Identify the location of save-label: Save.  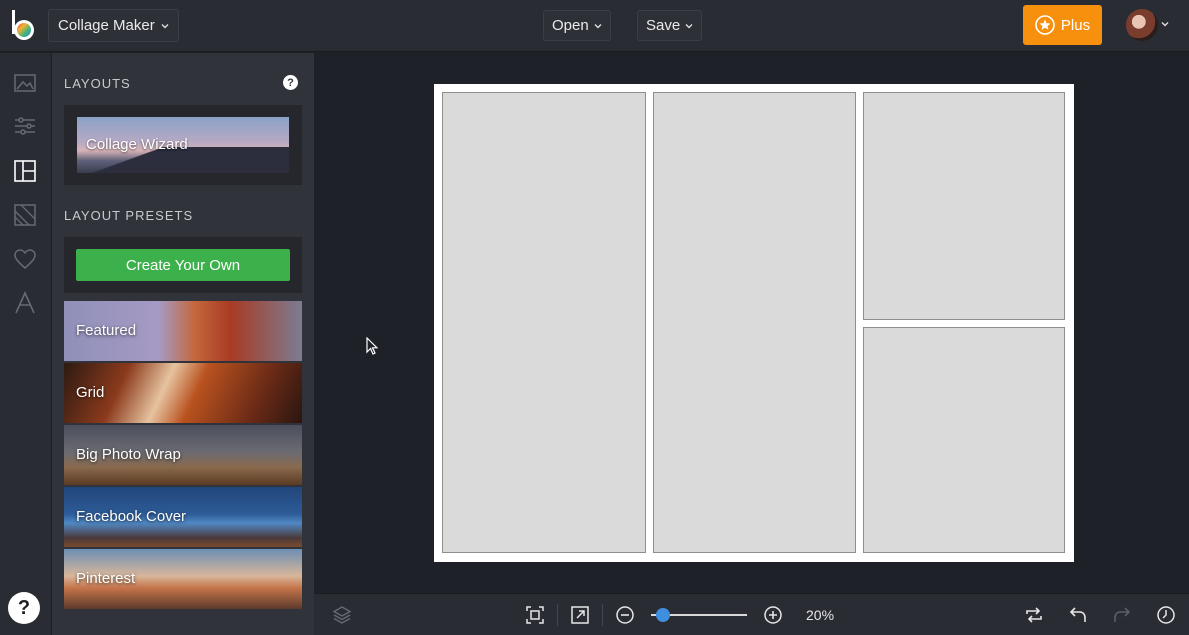
(663, 25).